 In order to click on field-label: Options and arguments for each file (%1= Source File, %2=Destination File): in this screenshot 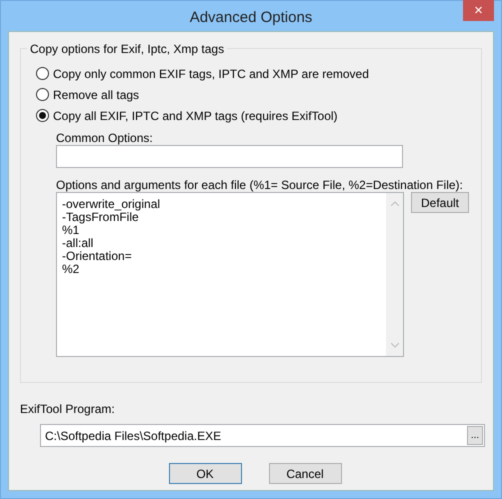, I will do `click(260, 184)`.